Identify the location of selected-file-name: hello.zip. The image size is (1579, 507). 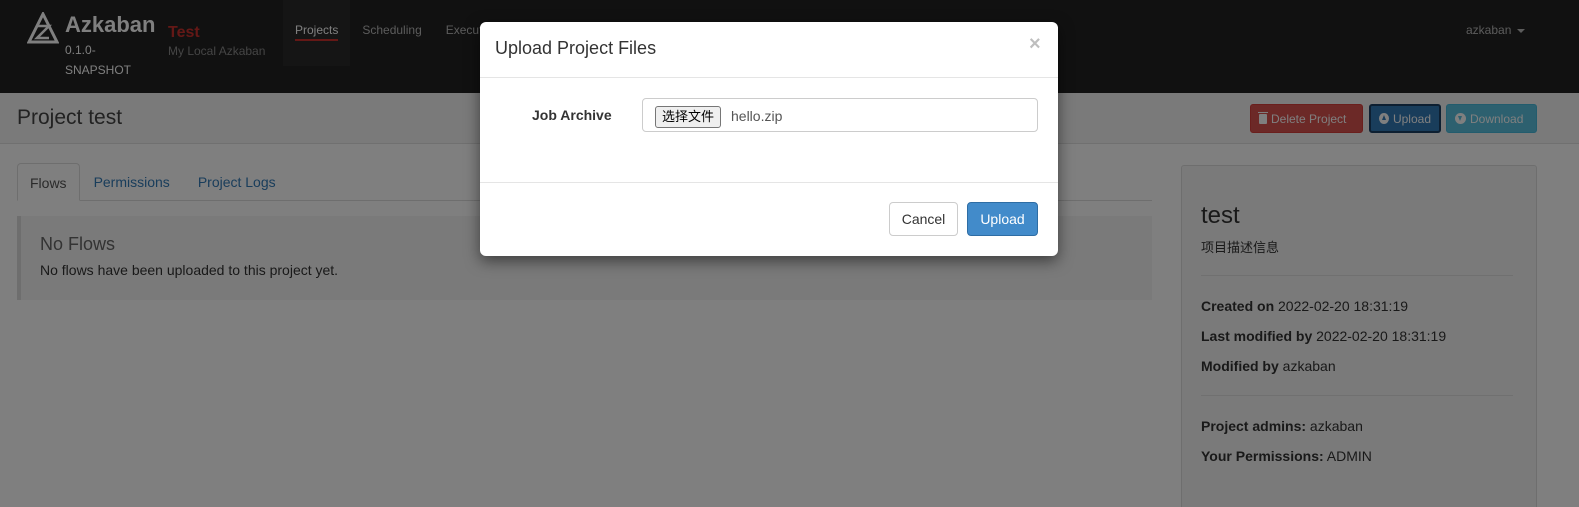
(757, 116).